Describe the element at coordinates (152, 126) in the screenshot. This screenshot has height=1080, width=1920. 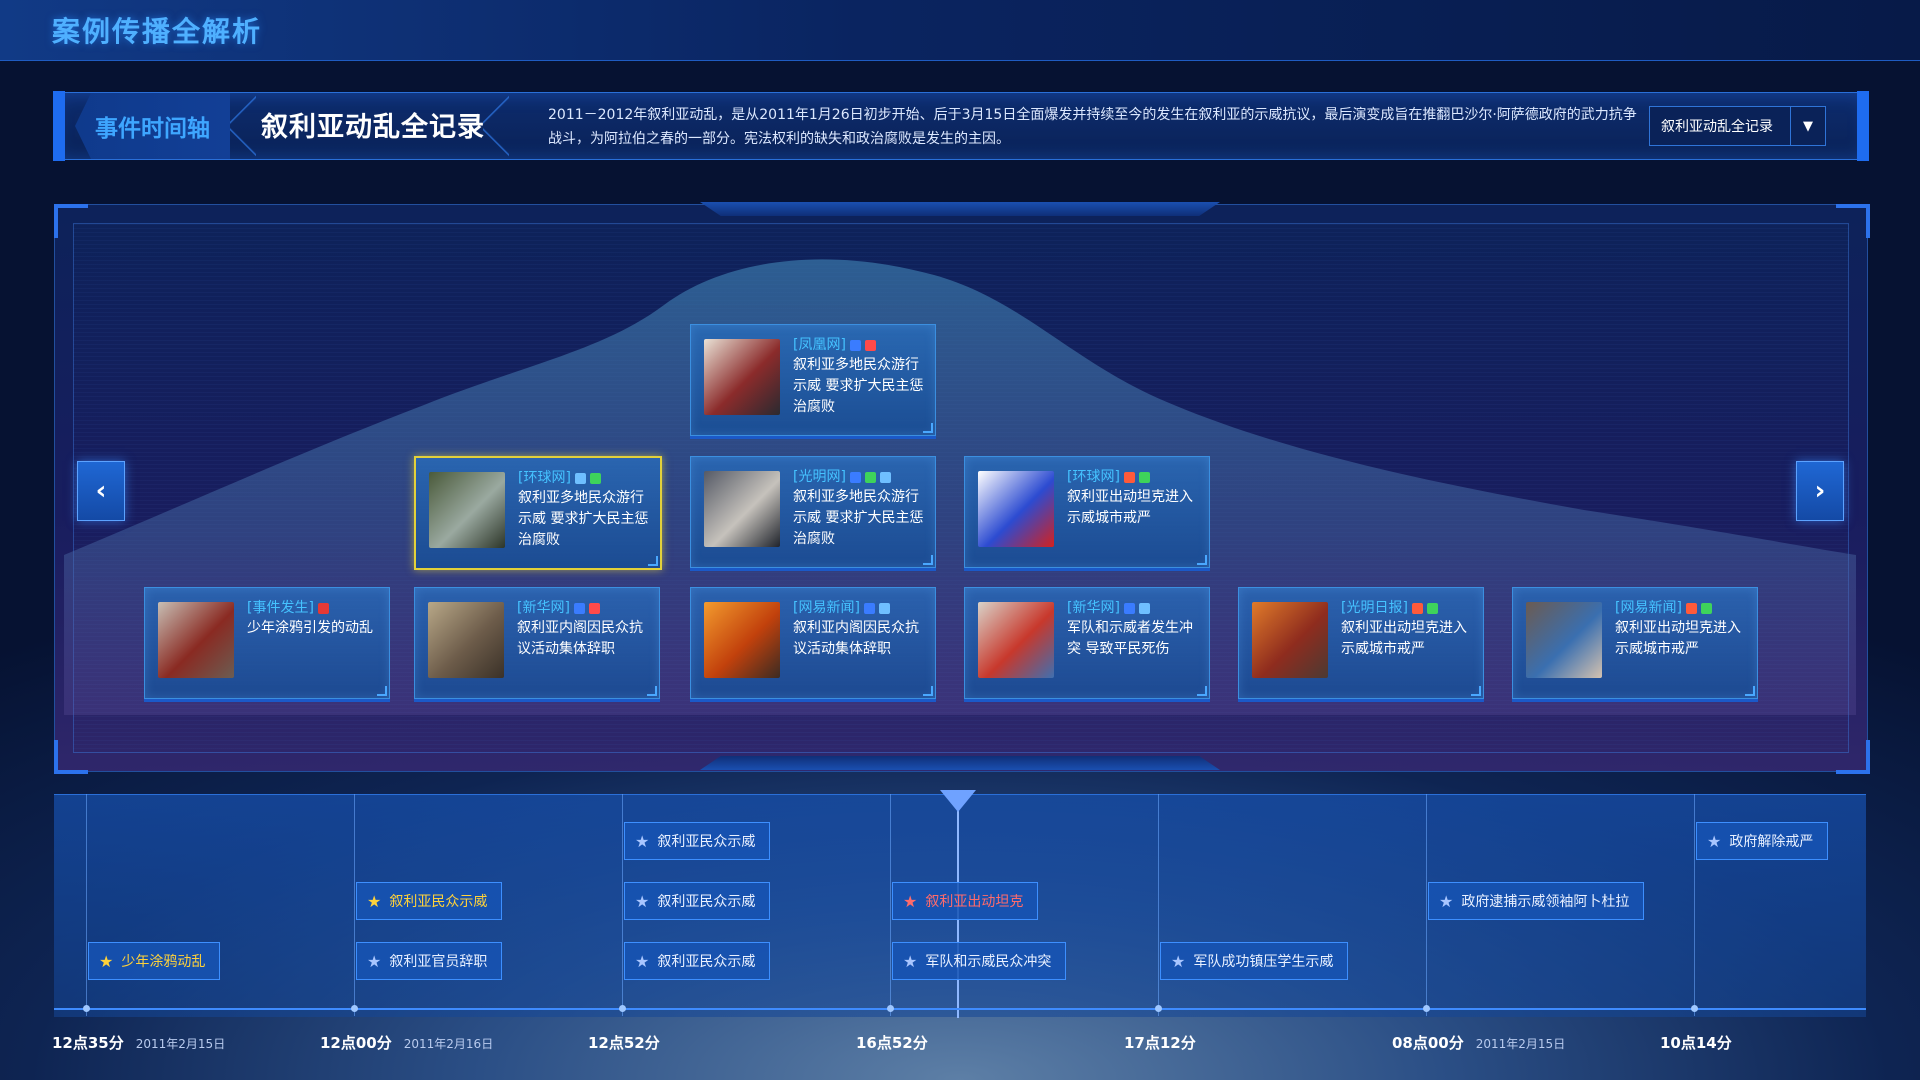
I see `tab-event-timeline: 事件时间轴` at that location.